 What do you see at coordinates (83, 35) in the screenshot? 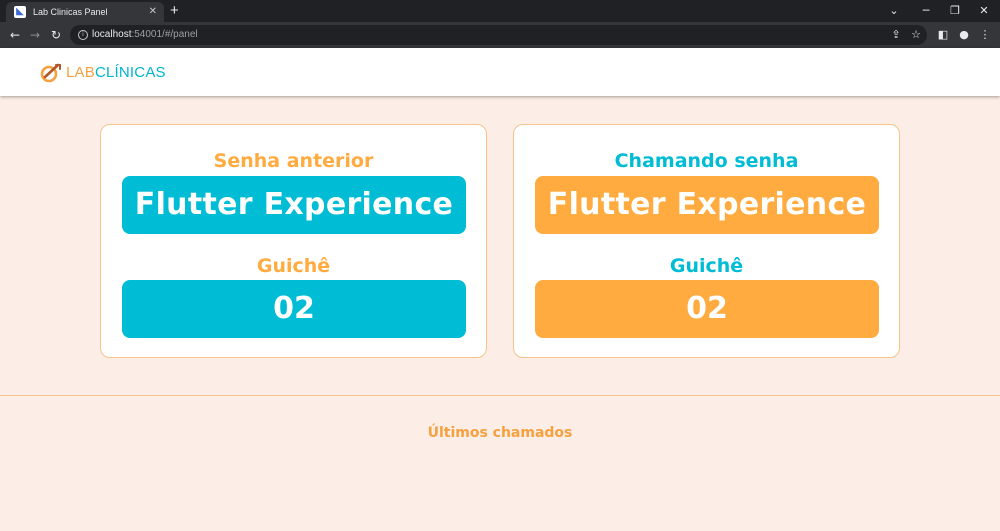
I see `info-icon: i` at bounding box center [83, 35].